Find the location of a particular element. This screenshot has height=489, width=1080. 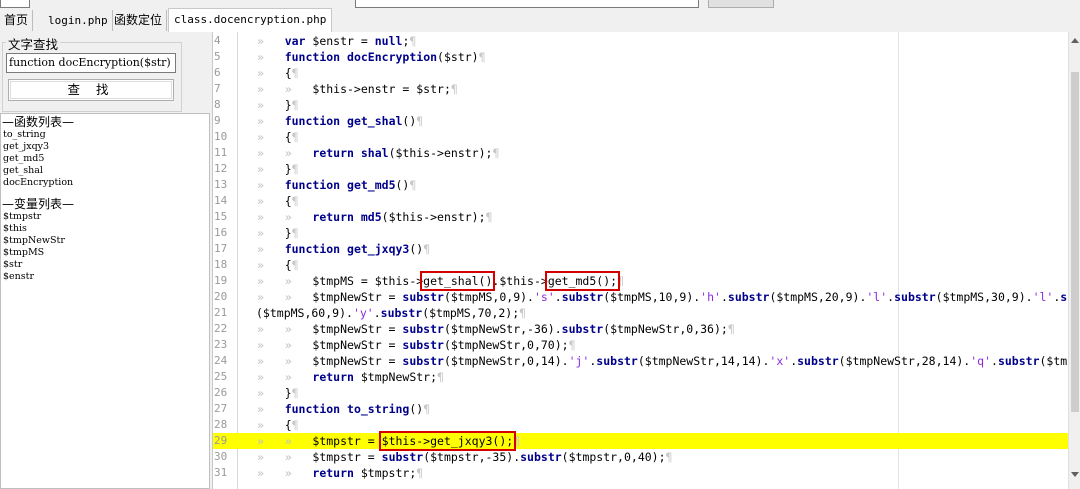

variable-list-item: $enstr is located at coordinates (105, 277).